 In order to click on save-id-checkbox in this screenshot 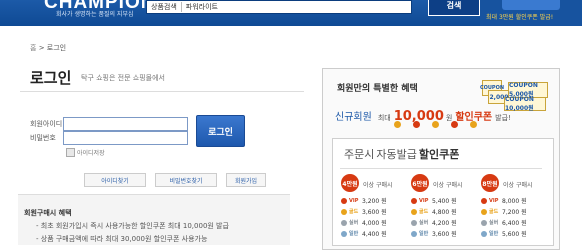, I will do `click(70, 152)`.